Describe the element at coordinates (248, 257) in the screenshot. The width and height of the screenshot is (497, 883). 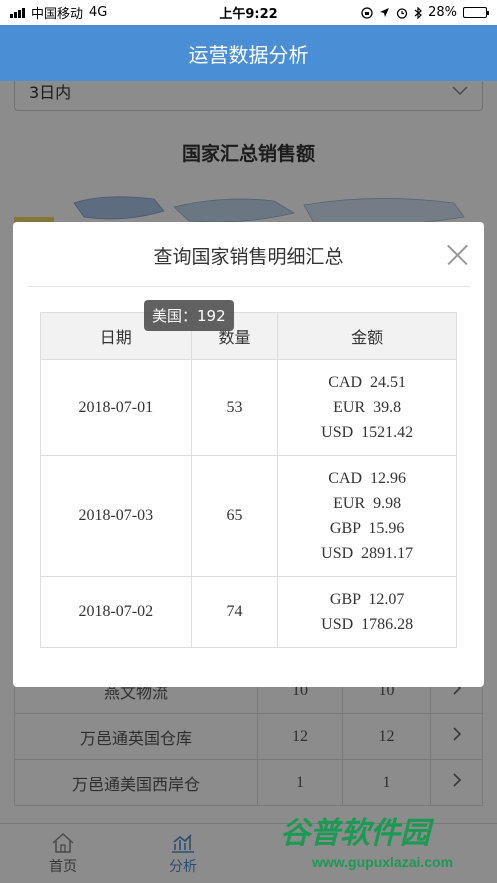
I see `modal-title: 查询国家销售明细汇总` at that location.